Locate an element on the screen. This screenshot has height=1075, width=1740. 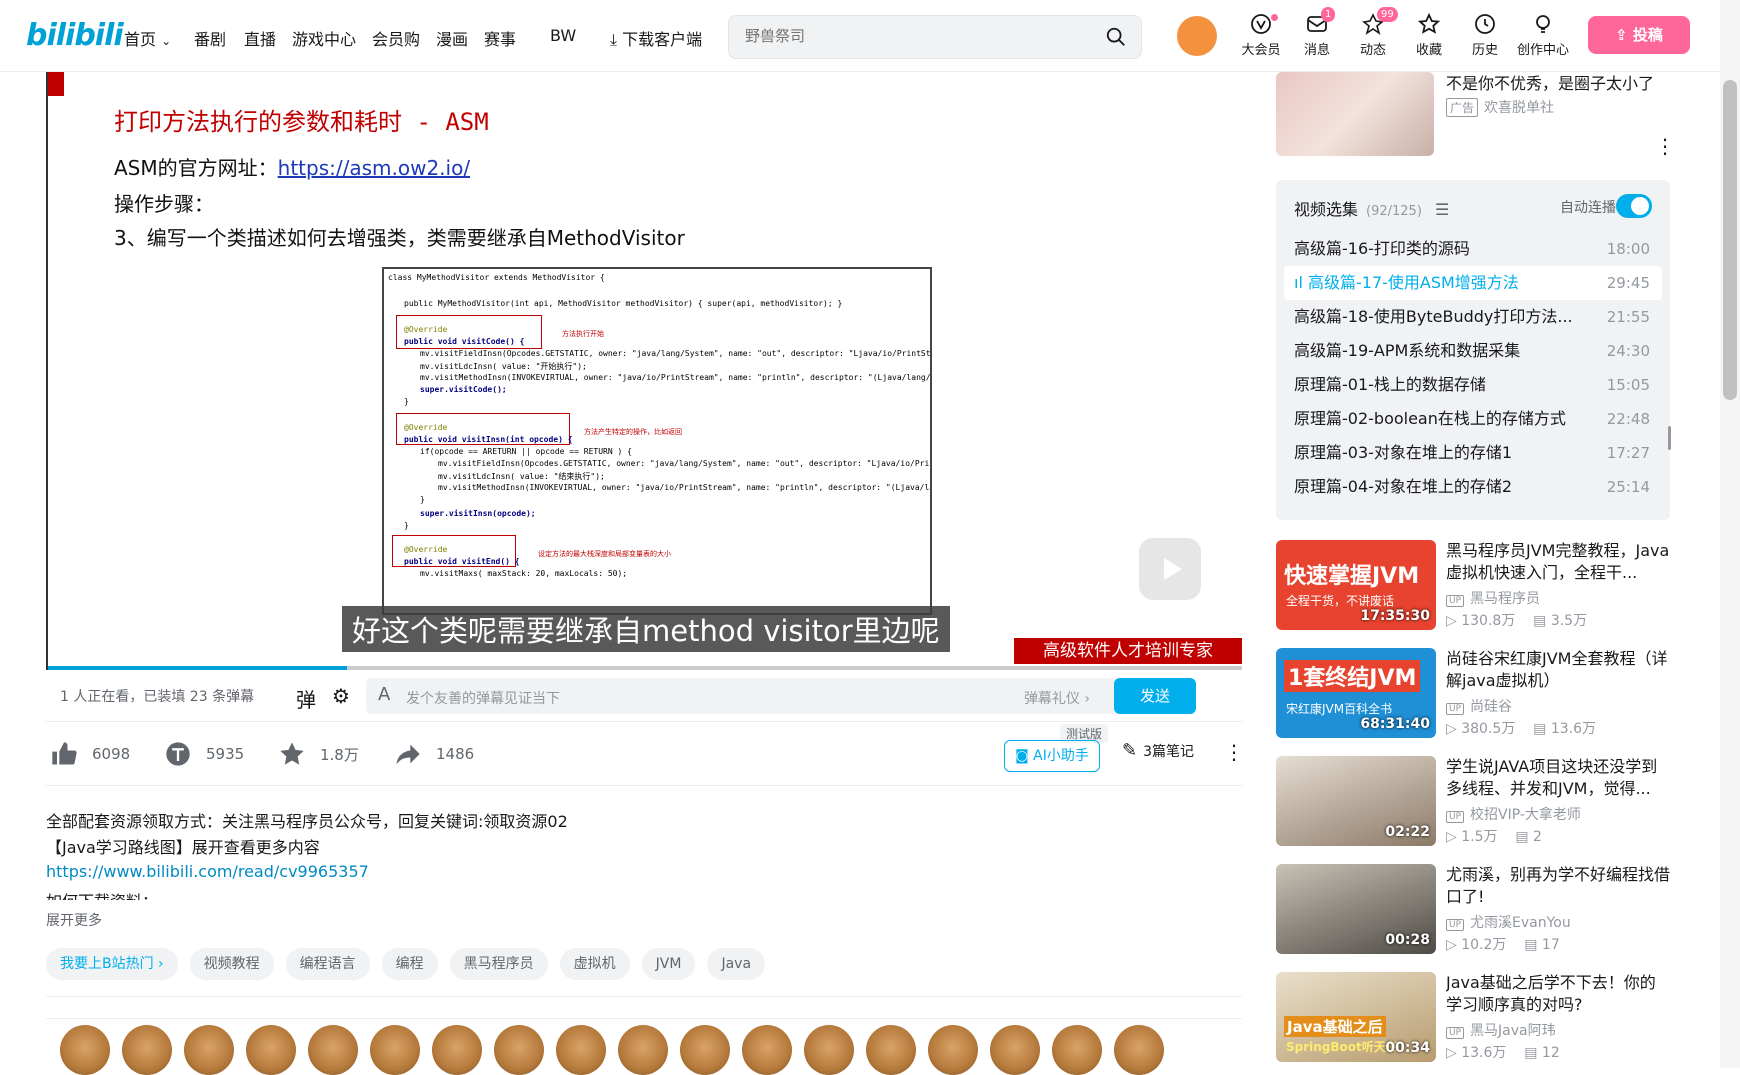
nav-manga: 漫画 is located at coordinates (452, 38).